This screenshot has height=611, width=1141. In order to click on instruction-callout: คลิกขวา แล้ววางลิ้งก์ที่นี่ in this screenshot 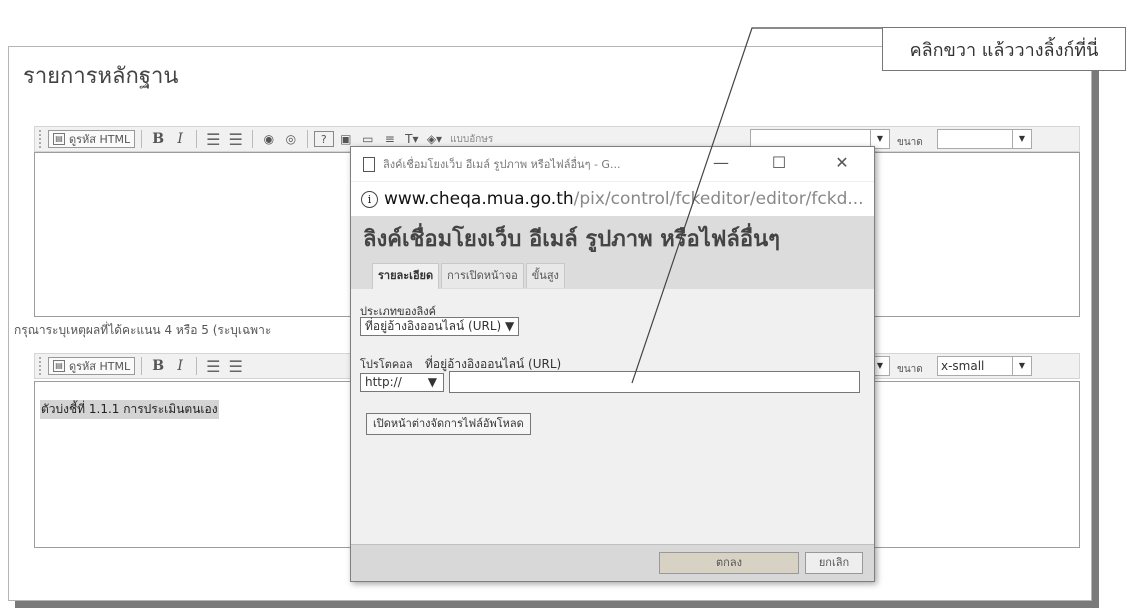, I will do `click(1004, 49)`.